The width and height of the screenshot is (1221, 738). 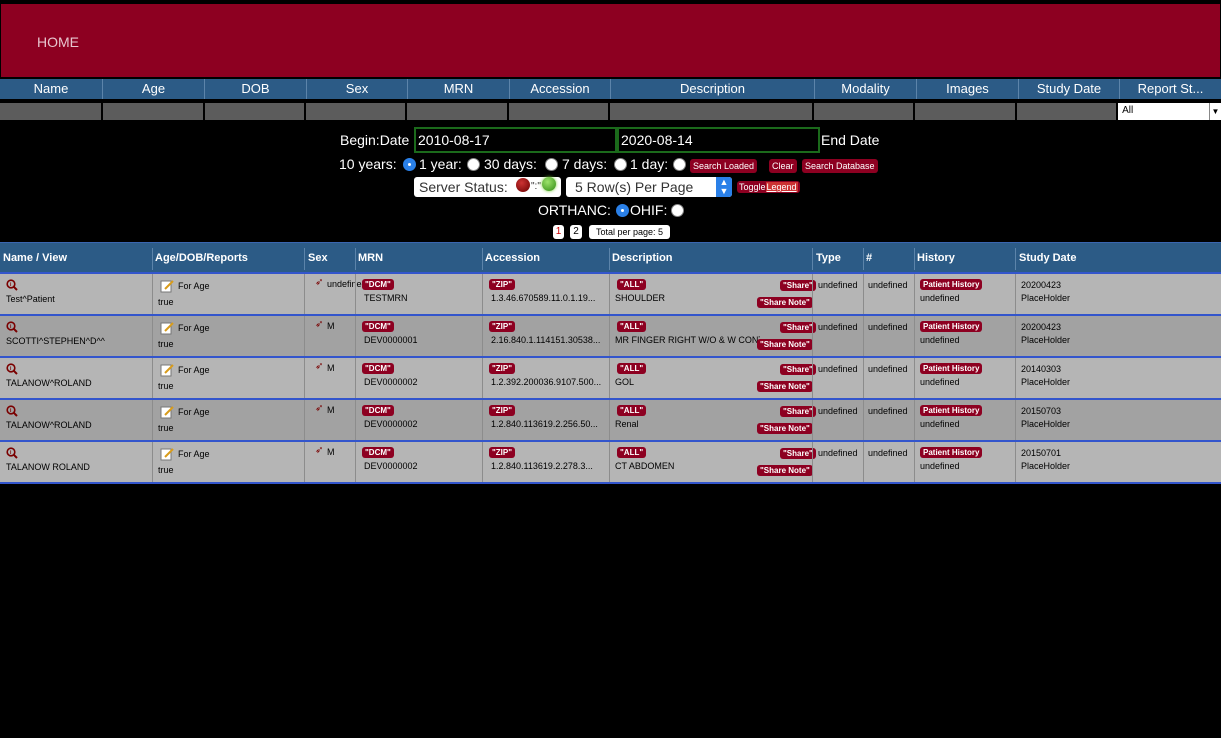 I want to click on ohif-radio, so click(x=677, y=210).